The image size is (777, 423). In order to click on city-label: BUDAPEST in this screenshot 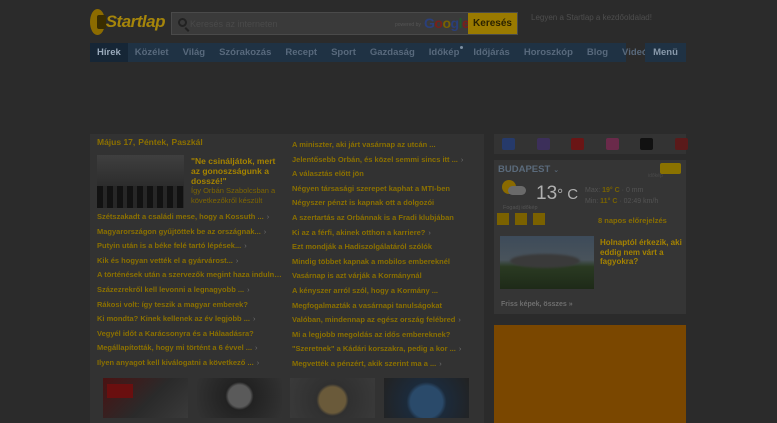, I will do `click(524, 169)`.